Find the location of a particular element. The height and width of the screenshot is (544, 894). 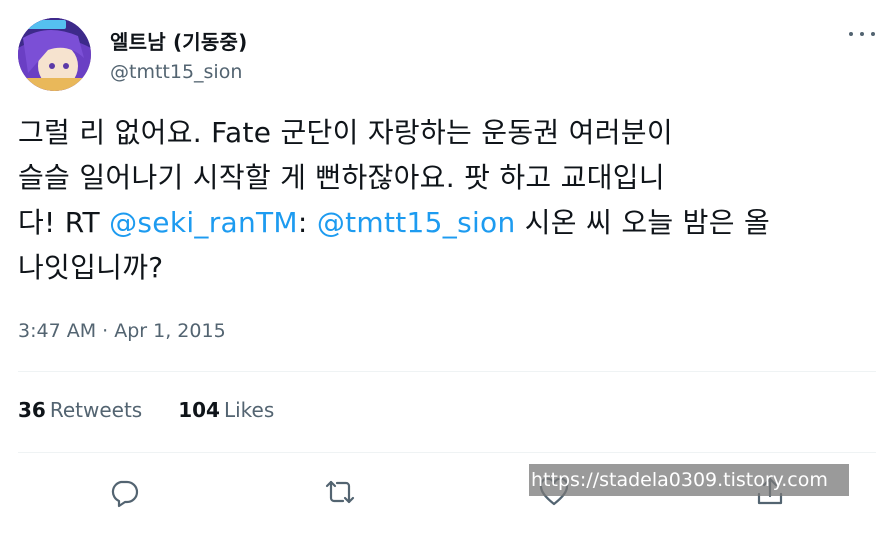

retweets-stat: 36 Retweets is located at coordinates (80, 410).